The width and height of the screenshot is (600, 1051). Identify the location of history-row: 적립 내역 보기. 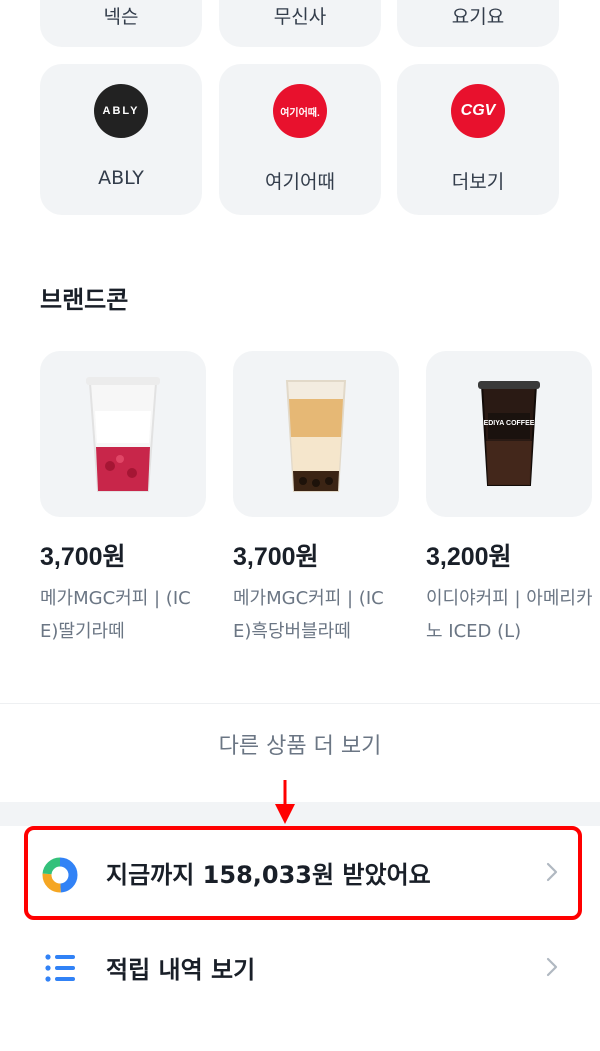
(300, 968).